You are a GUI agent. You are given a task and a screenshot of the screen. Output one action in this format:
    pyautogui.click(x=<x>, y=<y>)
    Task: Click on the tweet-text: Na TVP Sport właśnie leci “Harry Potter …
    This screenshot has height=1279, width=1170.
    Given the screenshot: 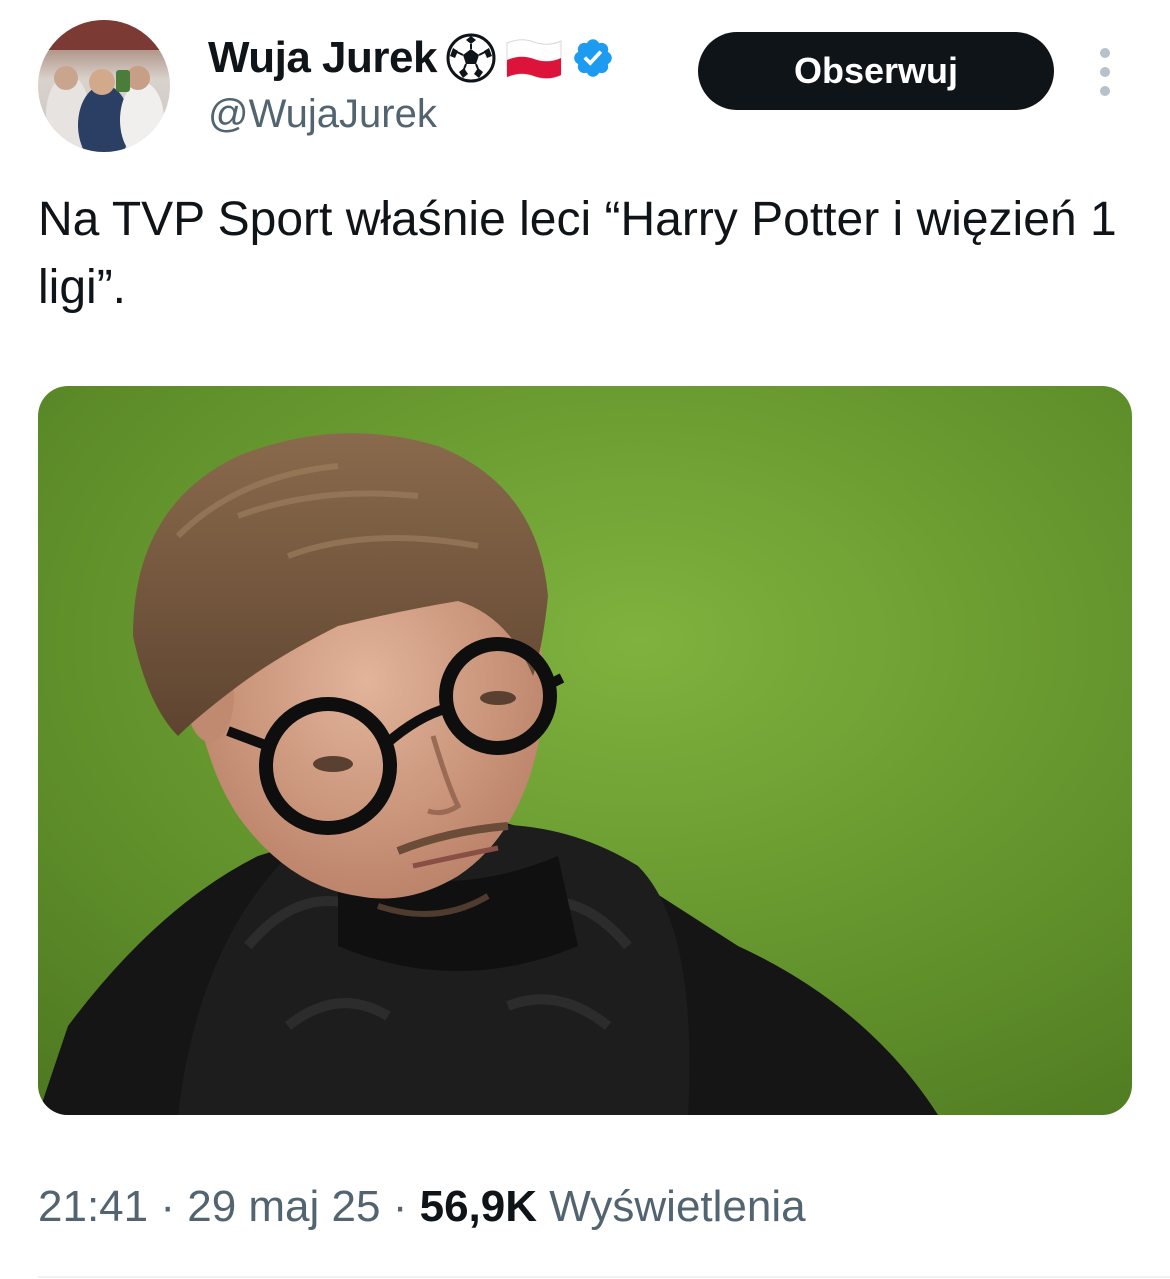 What is the action you would take?
    pyautogui.click(x=577, y=253)
    